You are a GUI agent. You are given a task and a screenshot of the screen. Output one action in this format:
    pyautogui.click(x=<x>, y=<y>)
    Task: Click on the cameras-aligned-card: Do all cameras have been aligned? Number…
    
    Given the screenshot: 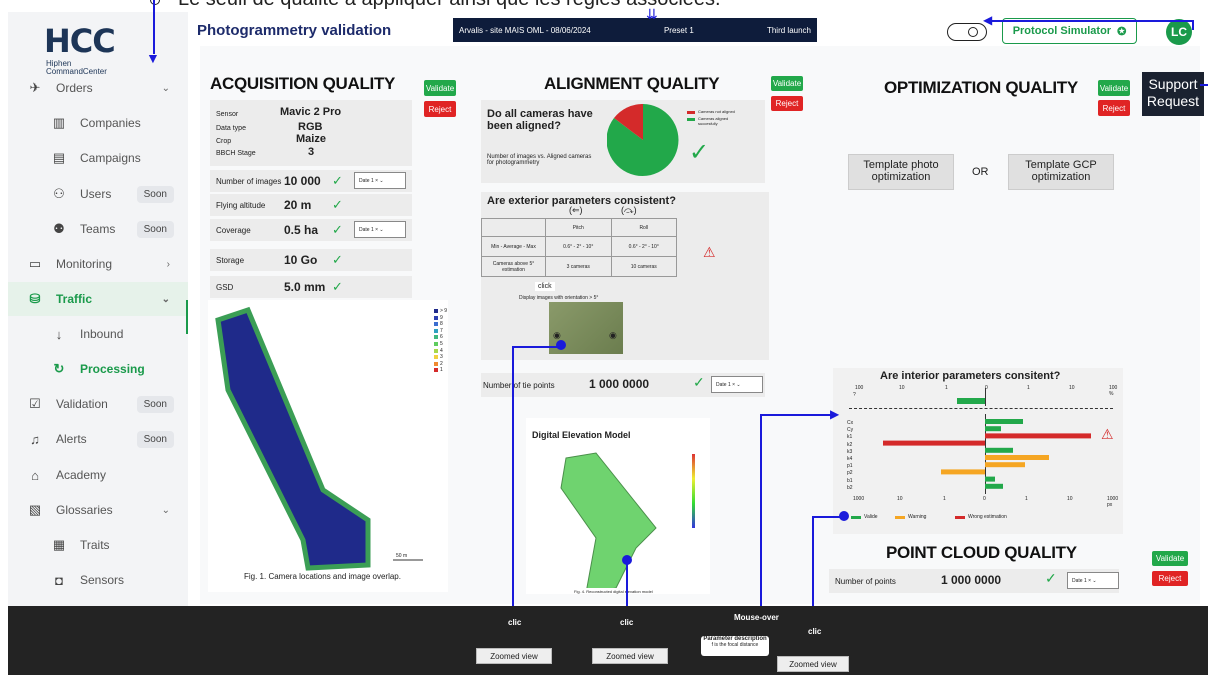 What is the action you would take?
    pyautogui.click(x=623, y=141)
    